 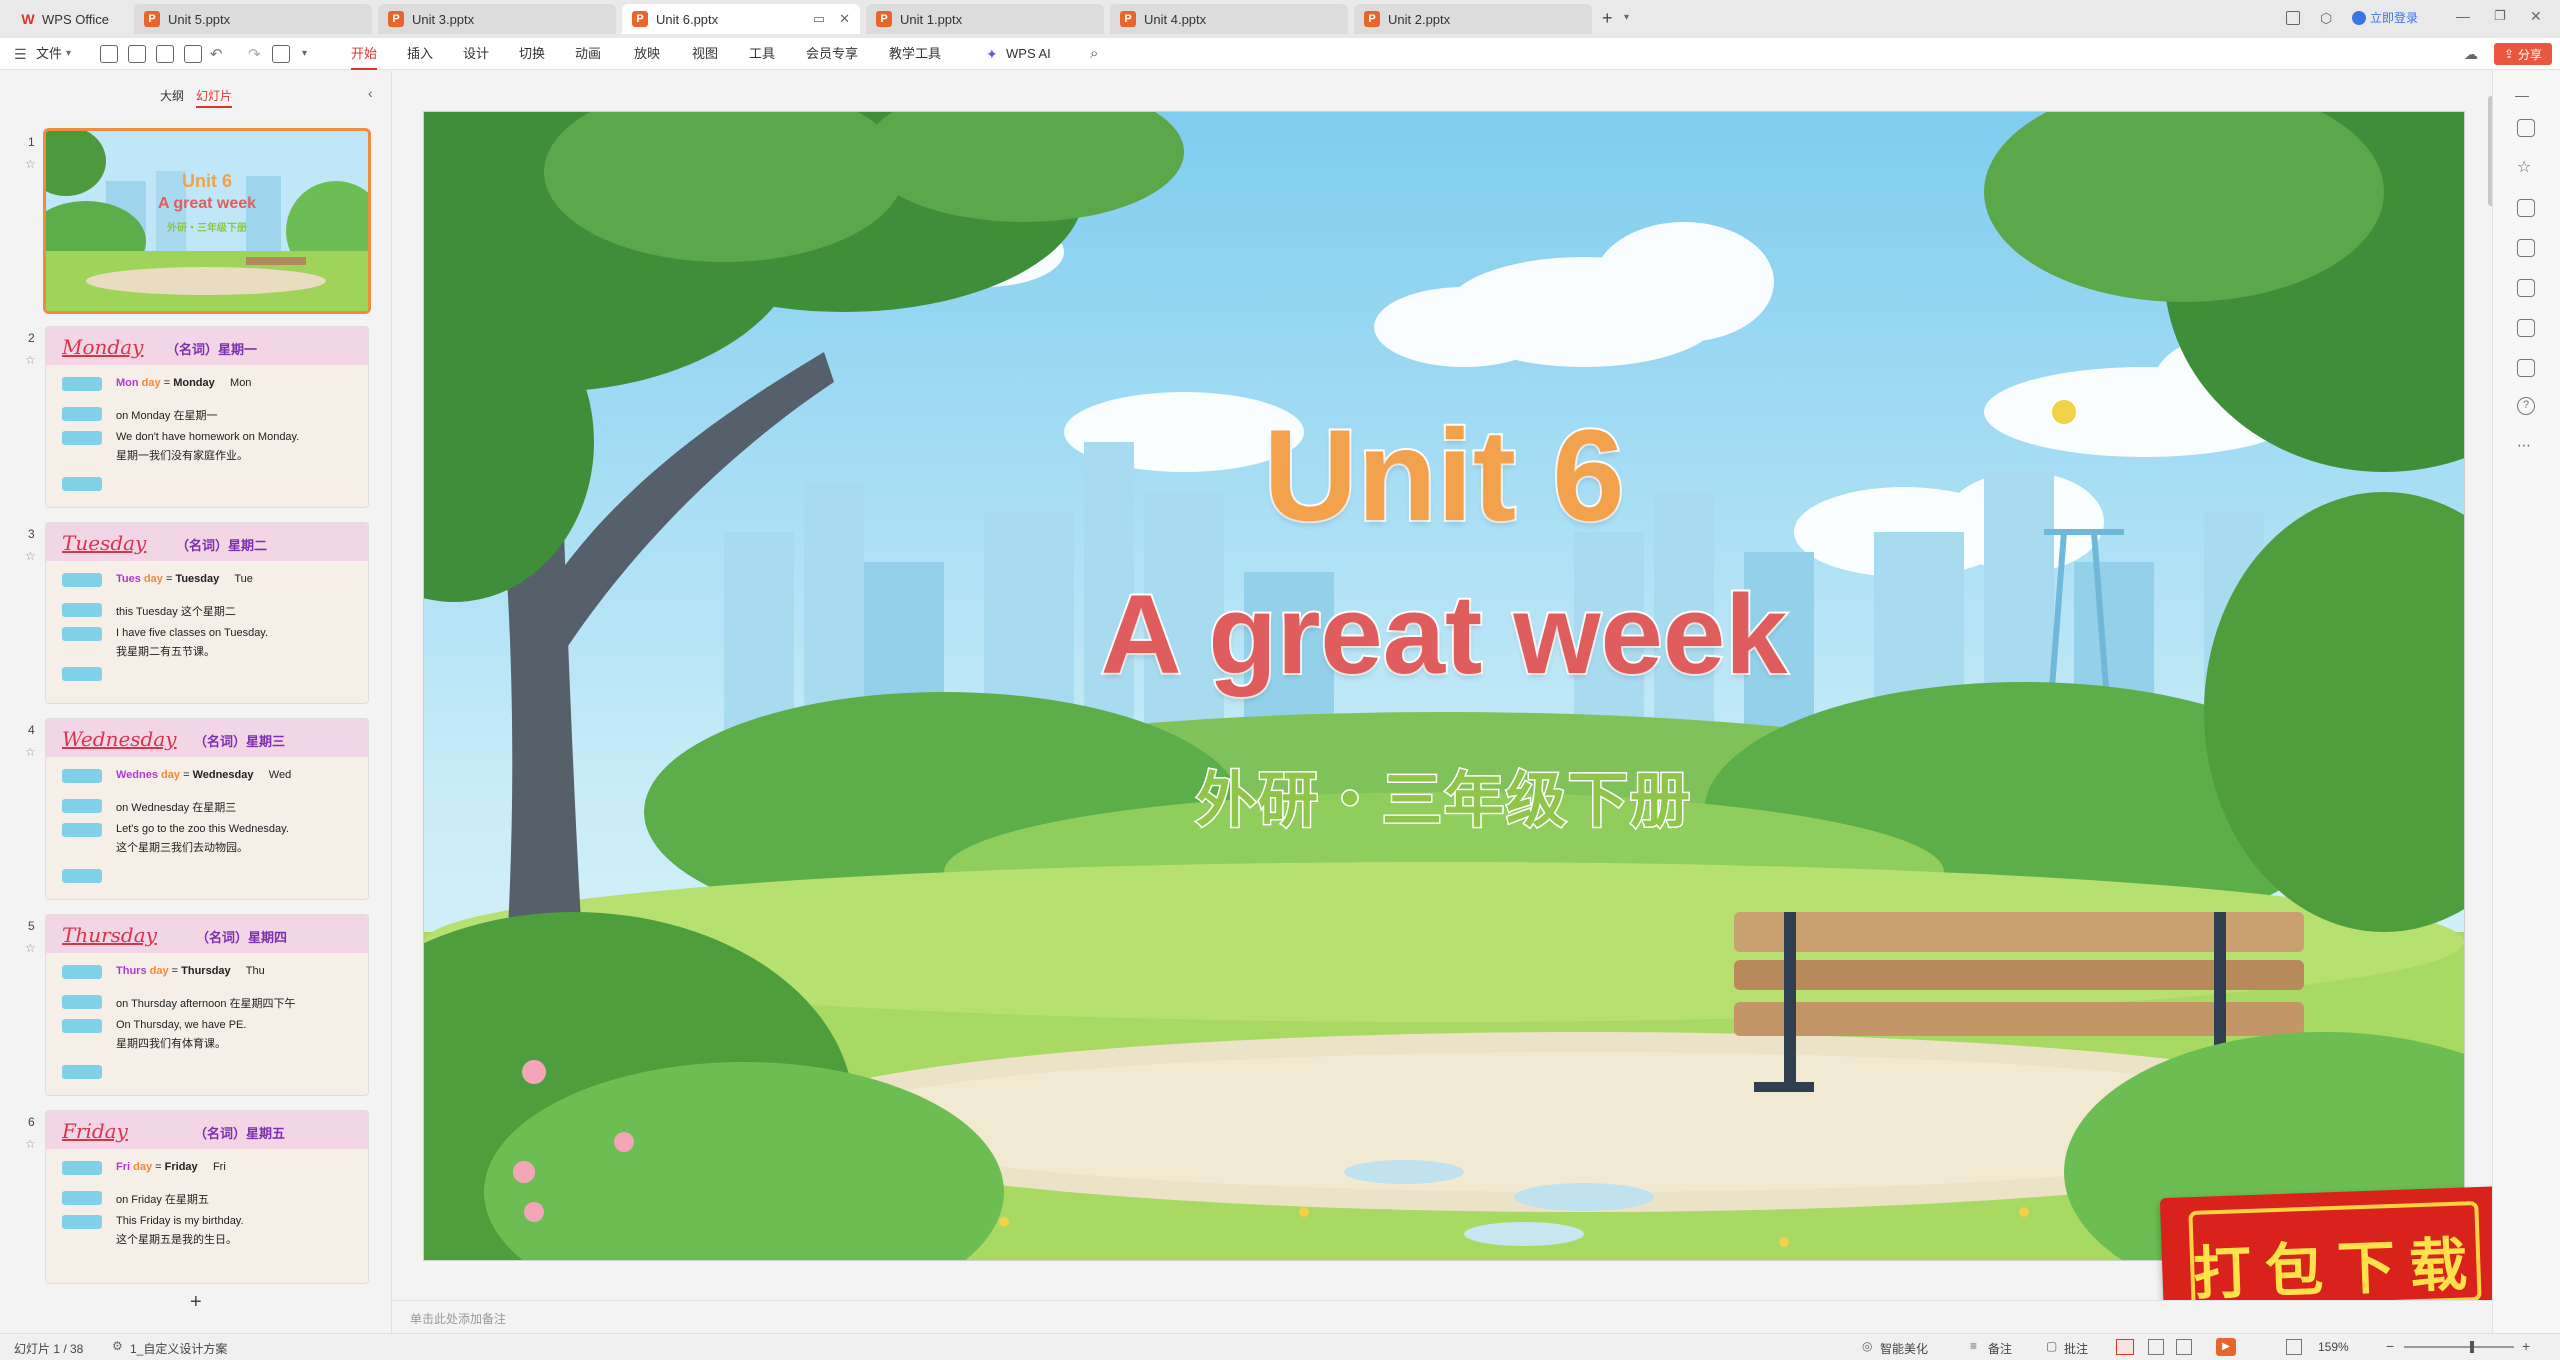 What do you see at coordinates (458, 1318) in the screenshot?
I see `notes-placeholder: 单击此处添加备注` at bounding box center [458, 1318].